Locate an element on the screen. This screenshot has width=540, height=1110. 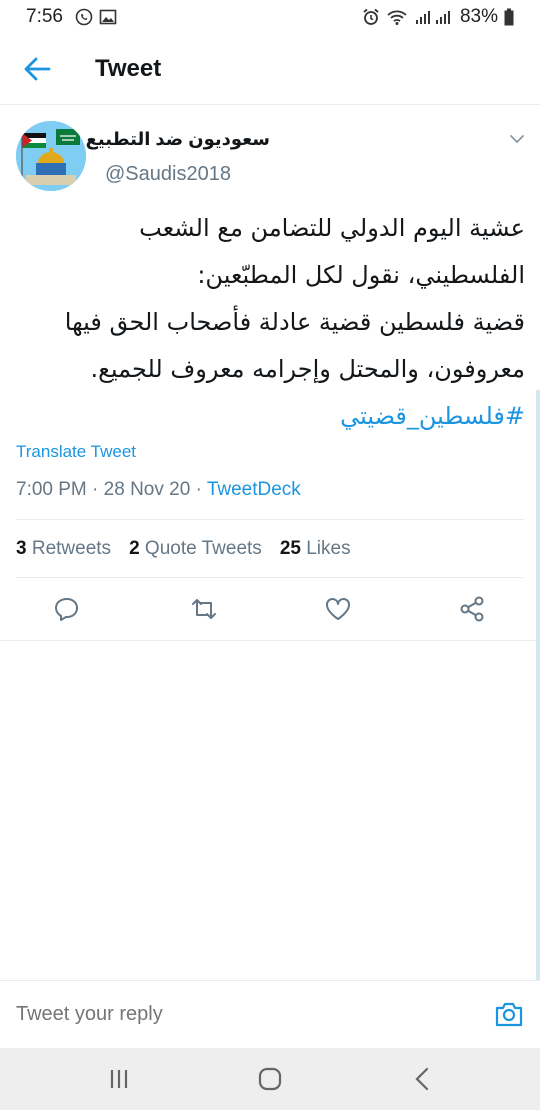
tweet-text-line: معروفون، والمحتل وإجرامه معروف للجميع. is located at coordinates (307, 369).